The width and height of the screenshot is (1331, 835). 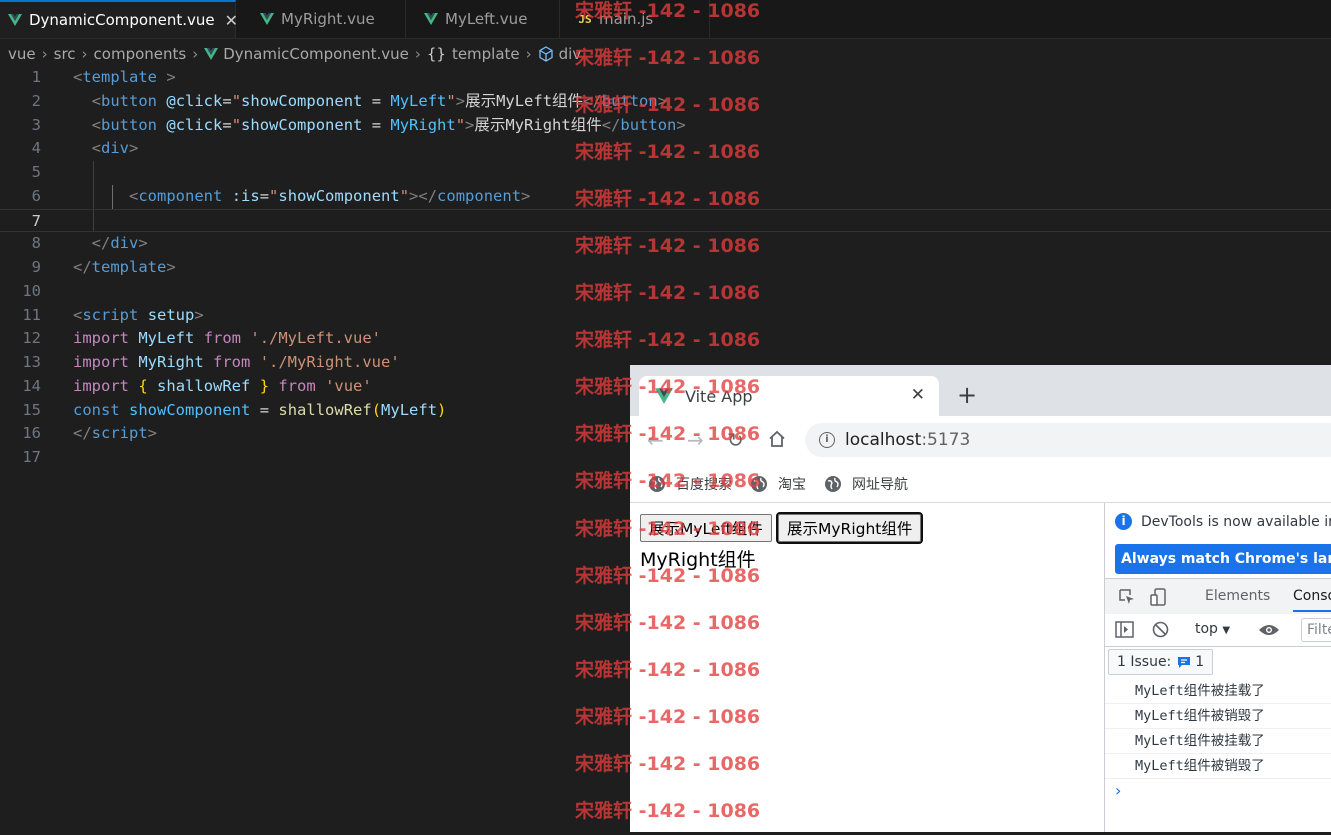 What do you see at coordinates (665, 78) in the screenshot?
I see `code-line: 1 <template >` at bounding box center [665, 78].